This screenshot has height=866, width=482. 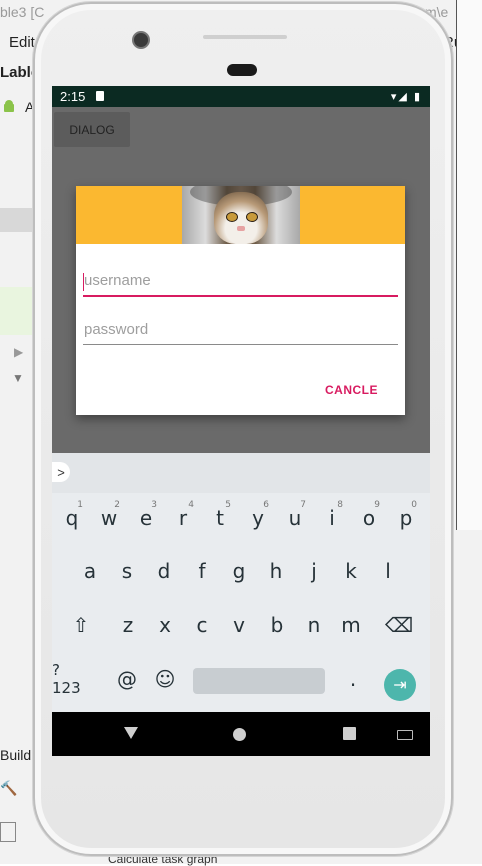 I want to click on key-n: n, so click(x=314, y=625).